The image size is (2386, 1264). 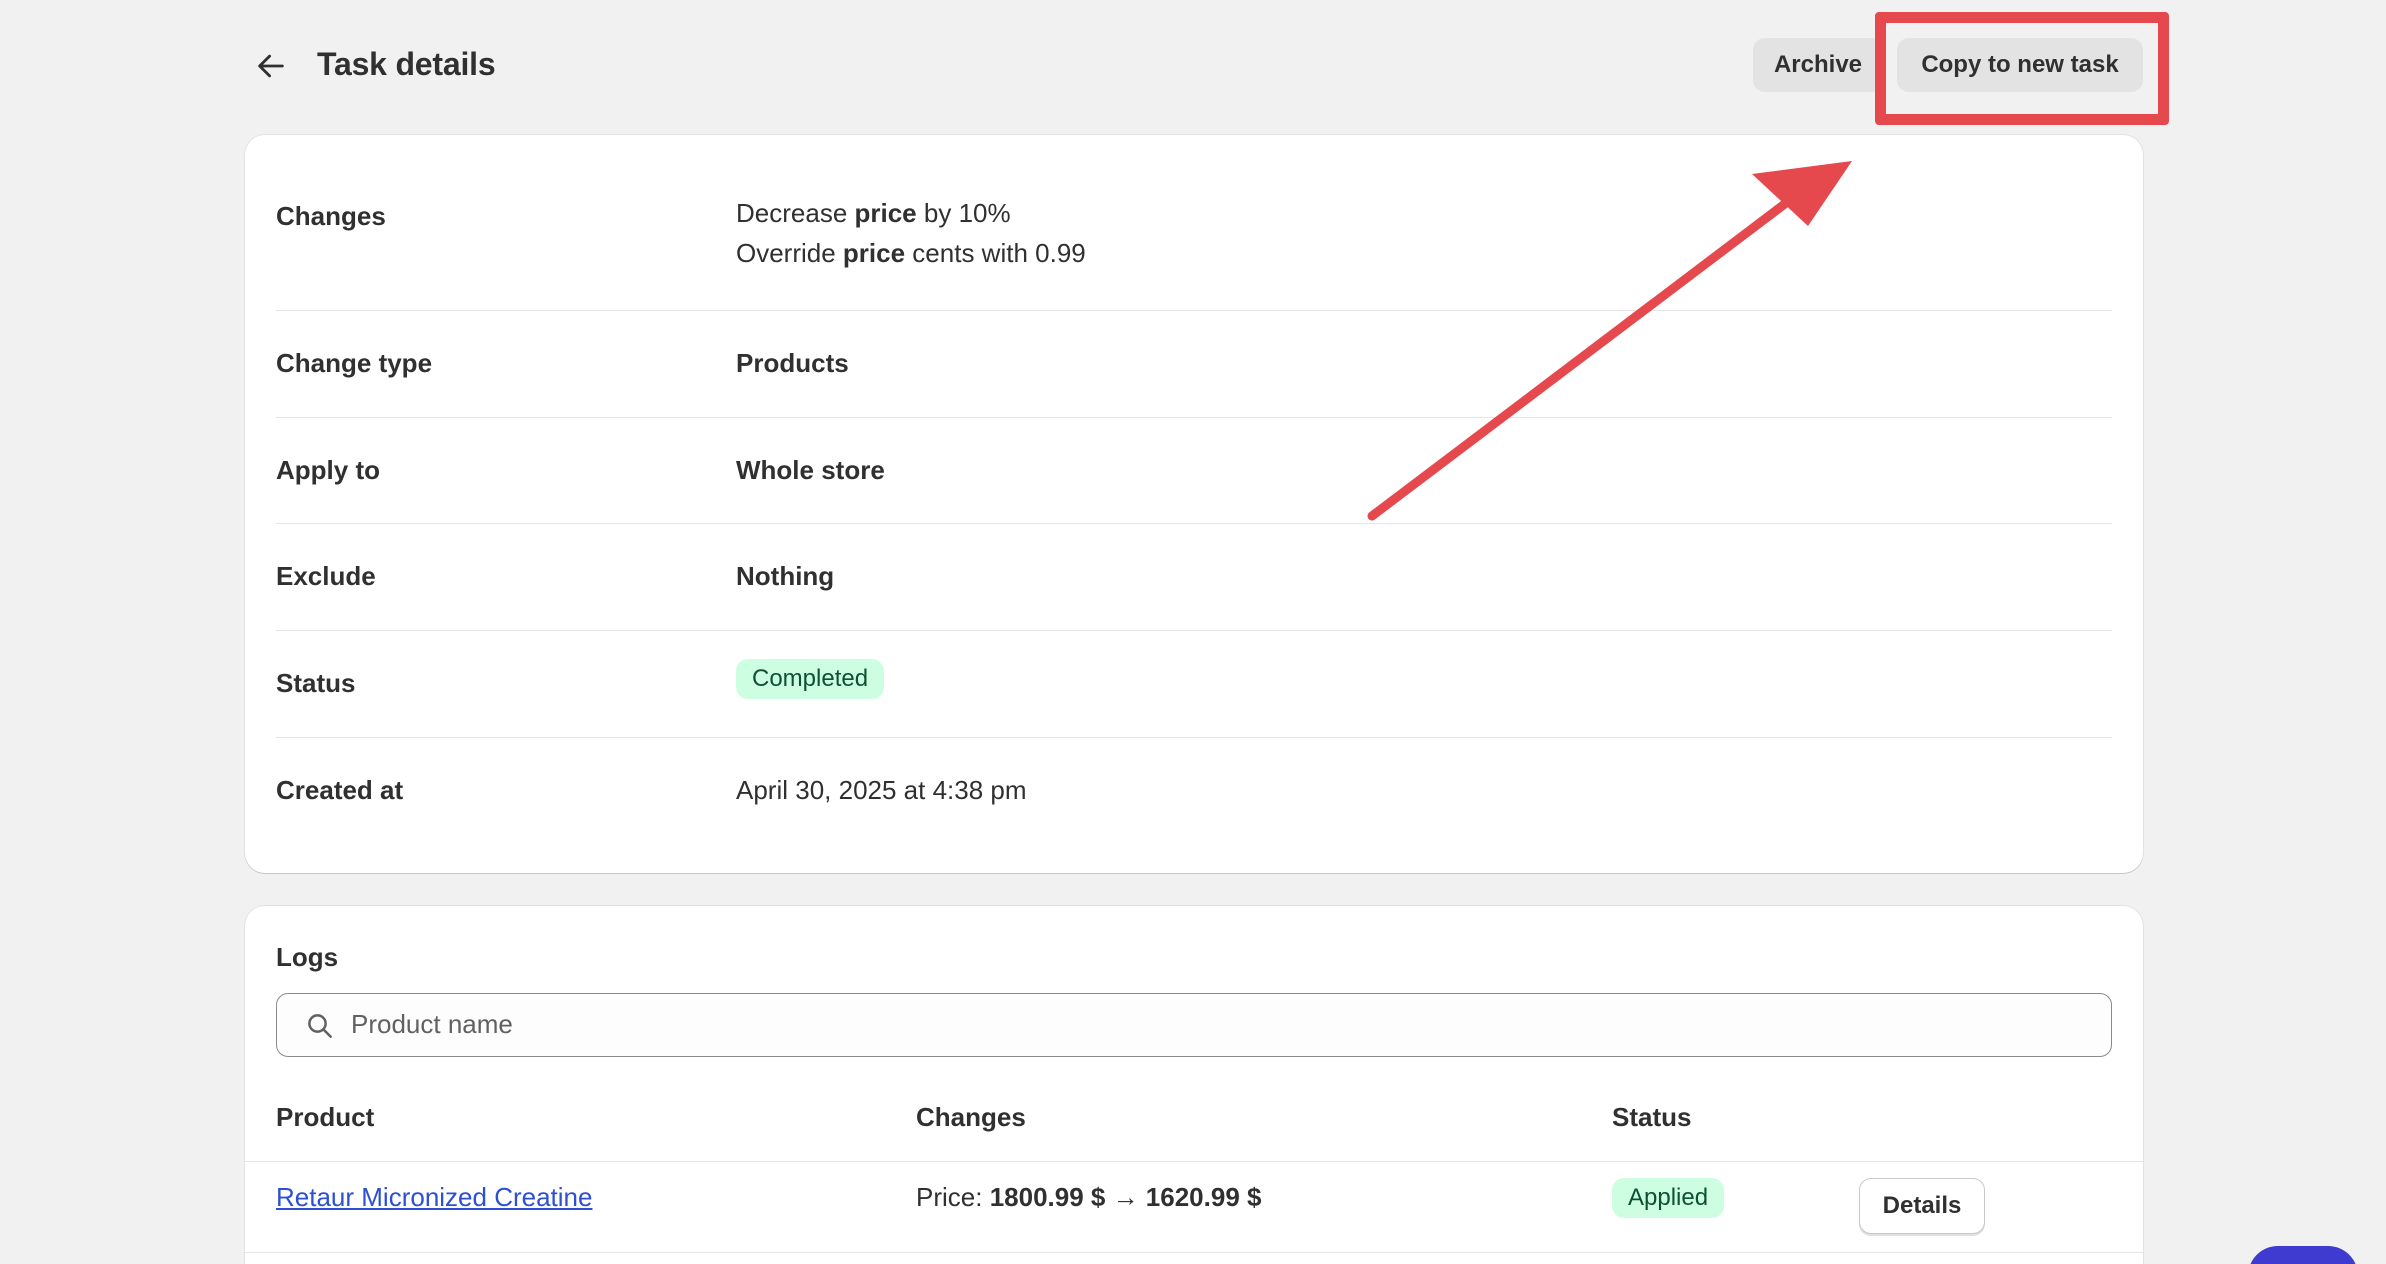 I want to click on product-link: Retaur Micronized Creatine, so click(x=434, y=1197).